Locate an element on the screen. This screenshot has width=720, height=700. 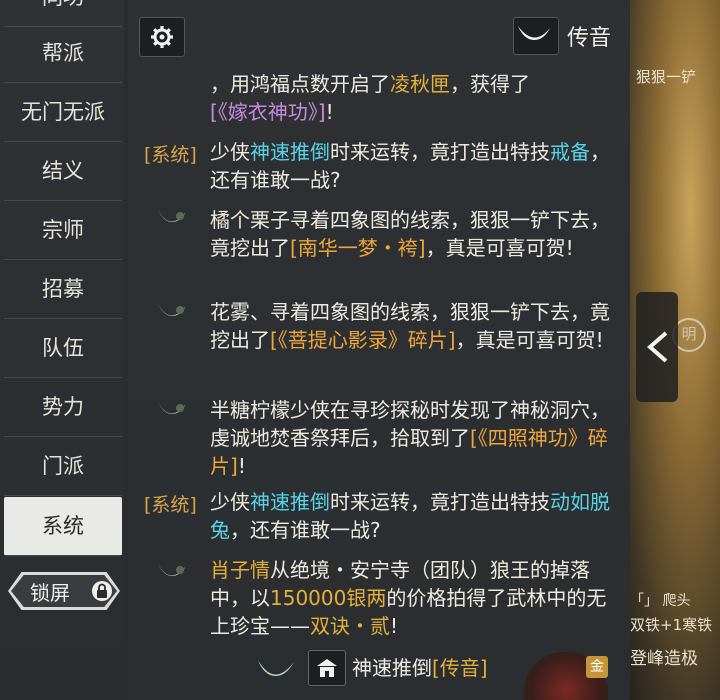
channel-item-team: 队伍 is located at coordinates (63, 348).